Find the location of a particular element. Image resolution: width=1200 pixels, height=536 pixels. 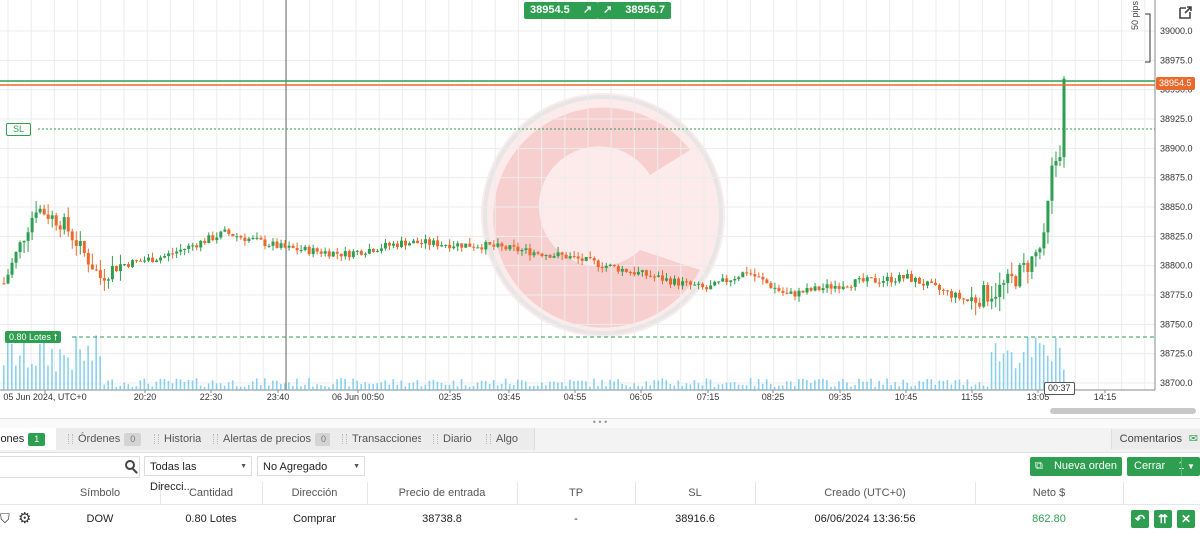

double-position-button: ⇈ is located at coordinates (1163, 519).